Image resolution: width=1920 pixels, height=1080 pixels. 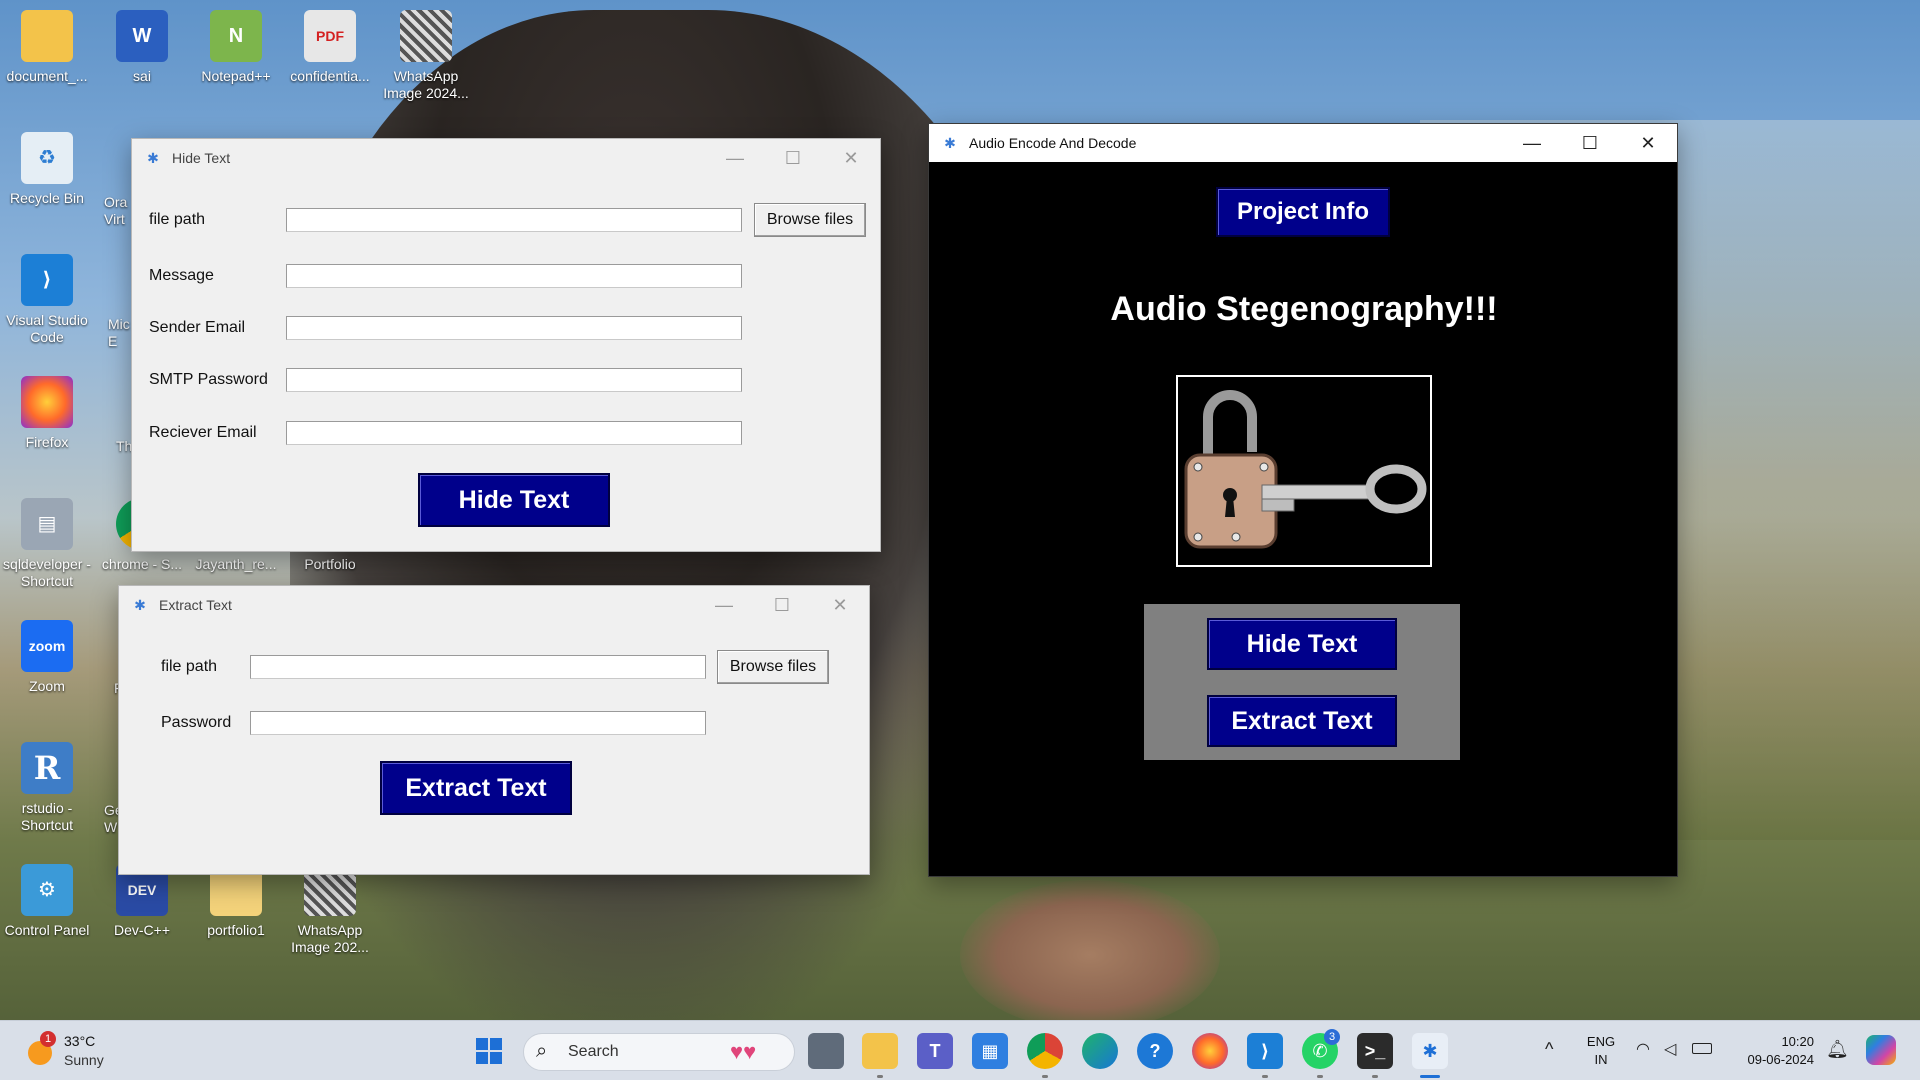 I want to click on terminal-icon: >_, so click(x=1375, y=1051).